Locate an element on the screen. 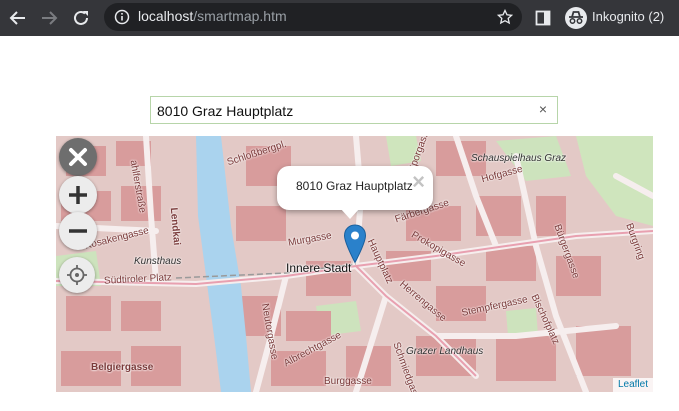  side-panel-icon is located at coordinates (543, 20).